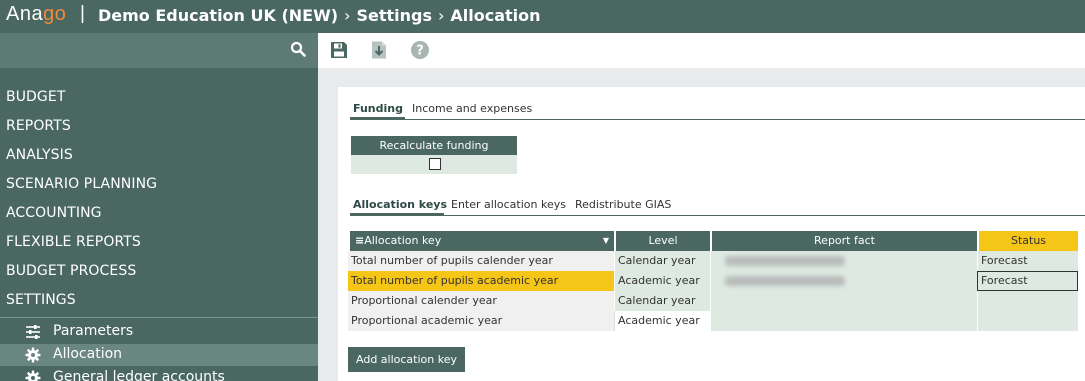  I want to click on table-cell-status: Forecast, so click(1027, 261).